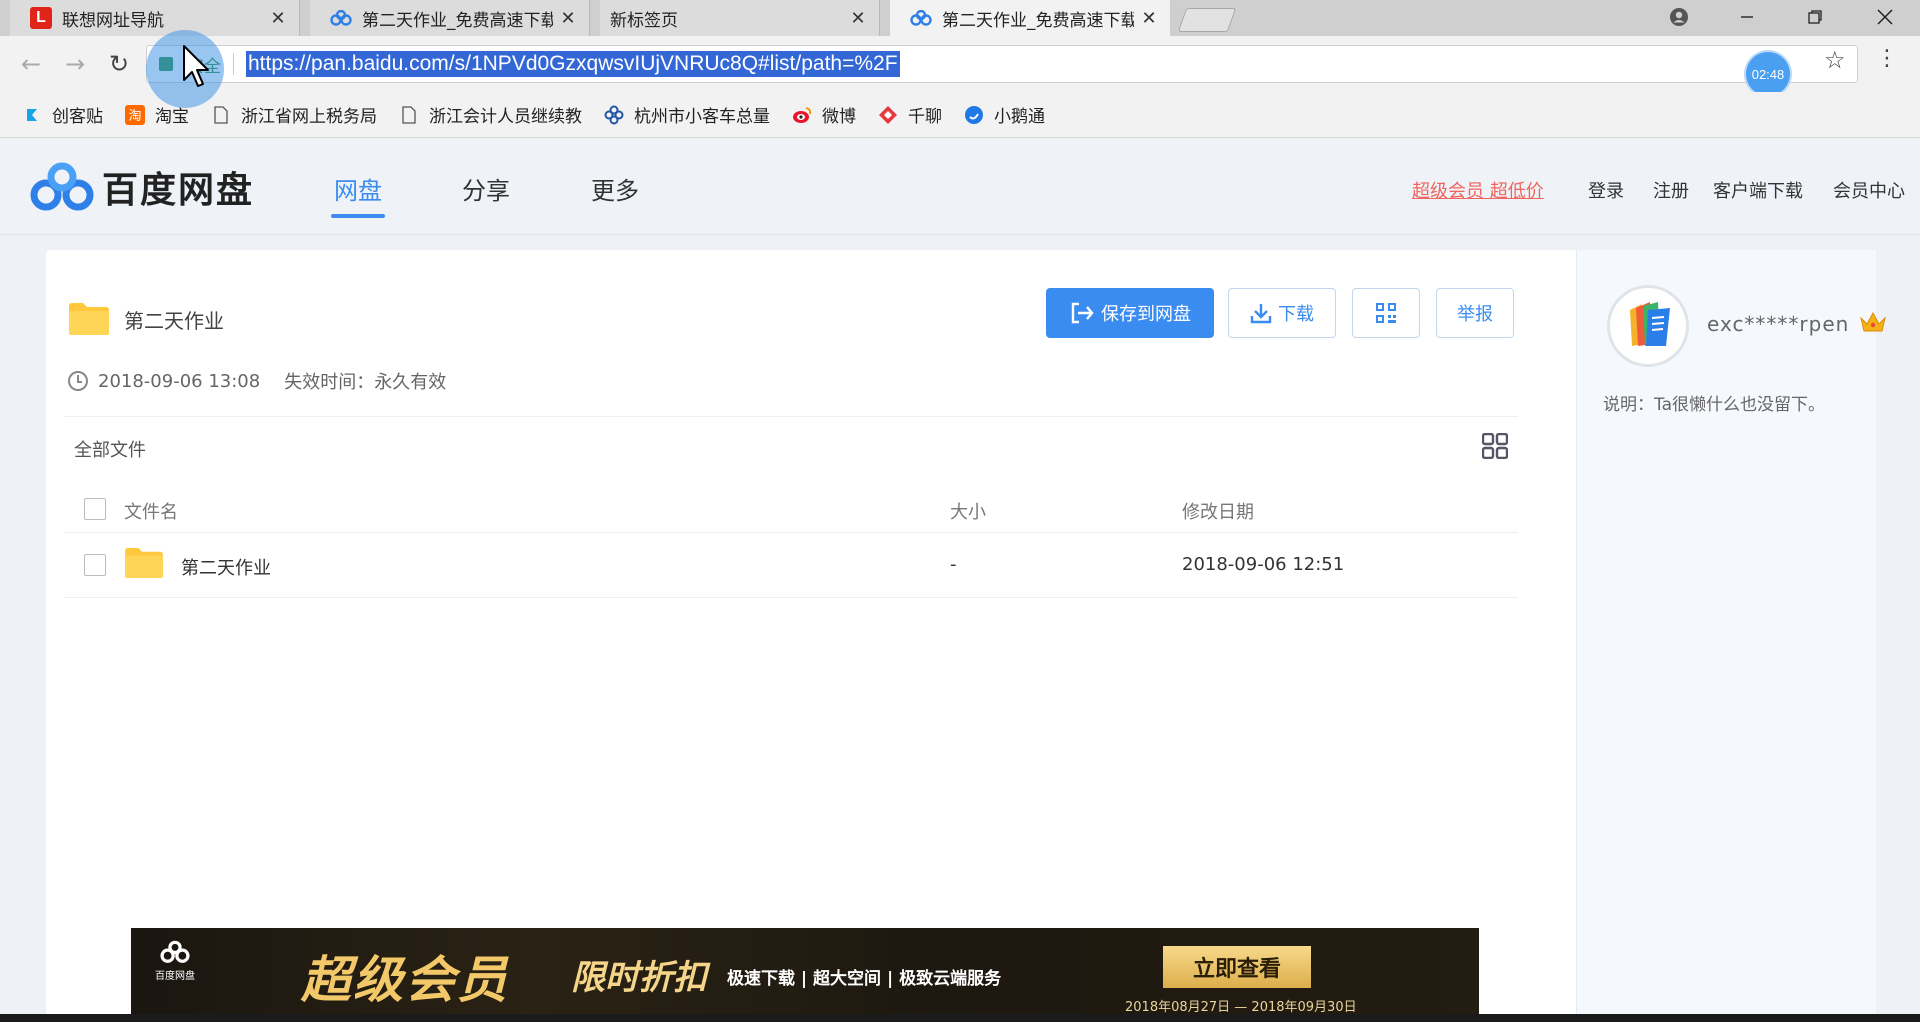  What do you see at coordinates (974, 115) in the screenshot?
I see `xiaoetong-icon` at bounding box center [974, 115].